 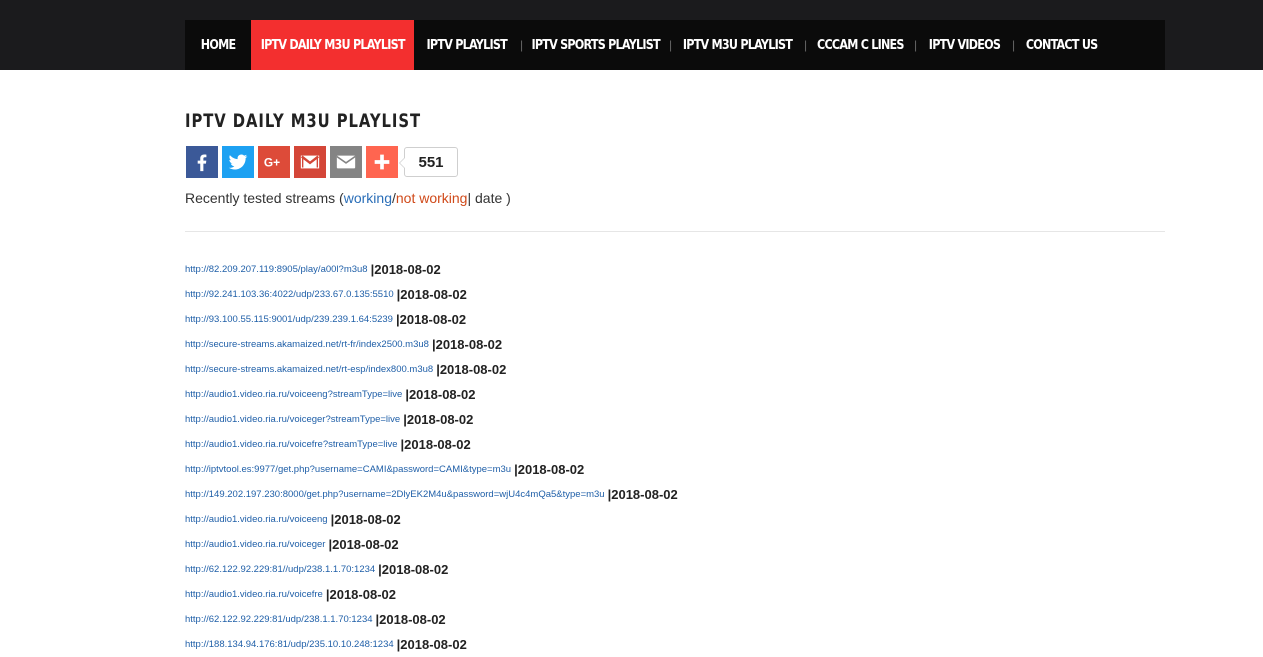 What do you see at coordinates (264, 198) in the screenshot?
I see `legend-prefix: Recently tested streams (` at bounding box center [264, 198].